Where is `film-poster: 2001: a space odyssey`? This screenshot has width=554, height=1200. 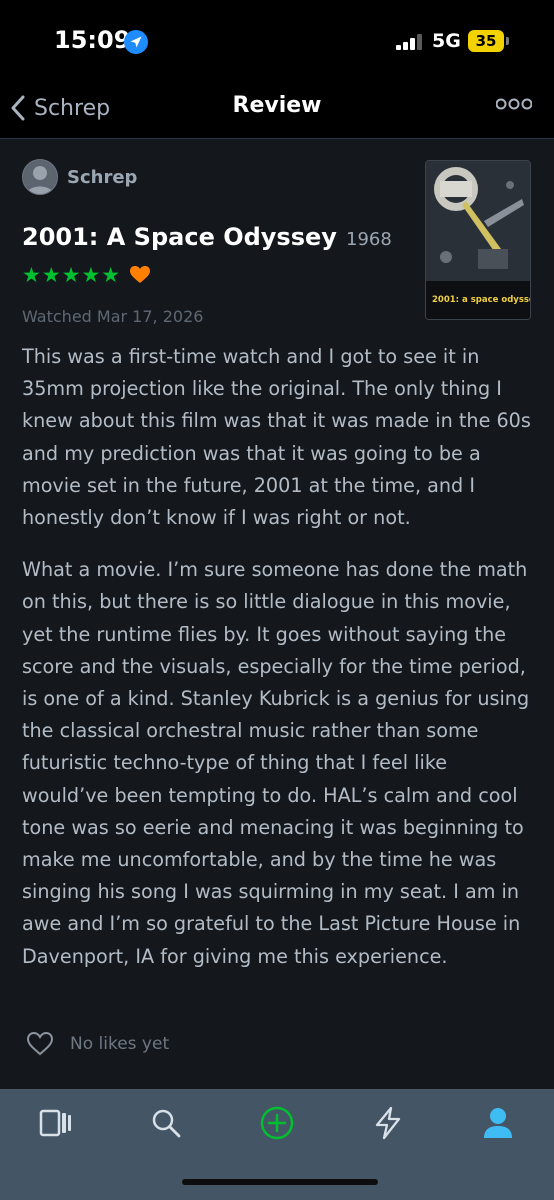
film-poster: 2001: a space odyssey is located at coordinates (478, 240).